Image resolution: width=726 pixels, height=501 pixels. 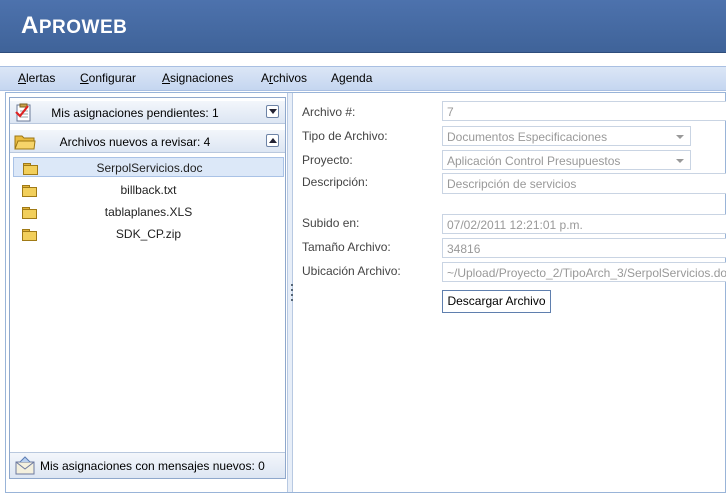 I want to click on app-header: APROWEB, so click(x=363, y=26).